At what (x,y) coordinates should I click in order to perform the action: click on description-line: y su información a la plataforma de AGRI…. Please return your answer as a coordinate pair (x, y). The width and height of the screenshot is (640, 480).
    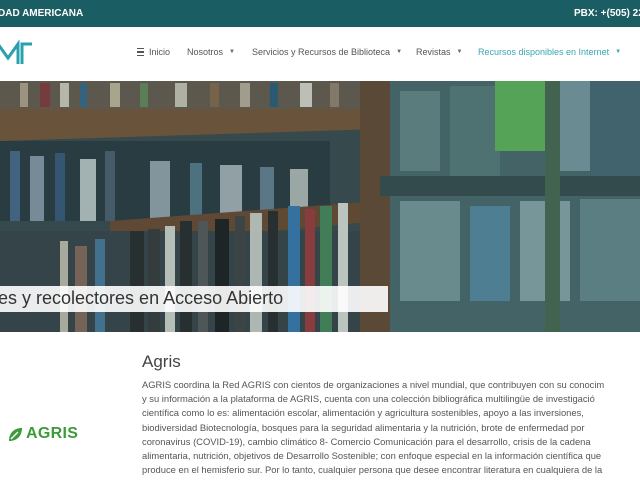
    Looking at the image, I should click on (368, 399).